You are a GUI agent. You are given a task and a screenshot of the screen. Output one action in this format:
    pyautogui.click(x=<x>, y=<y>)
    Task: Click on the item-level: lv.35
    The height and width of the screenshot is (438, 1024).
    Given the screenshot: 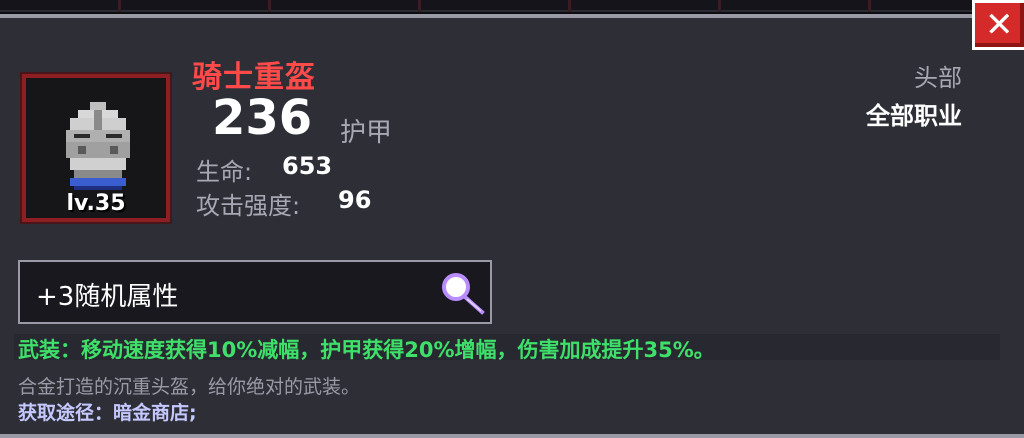 What is the action you would take?
    pyautogui.click(x=96, y=203)
    